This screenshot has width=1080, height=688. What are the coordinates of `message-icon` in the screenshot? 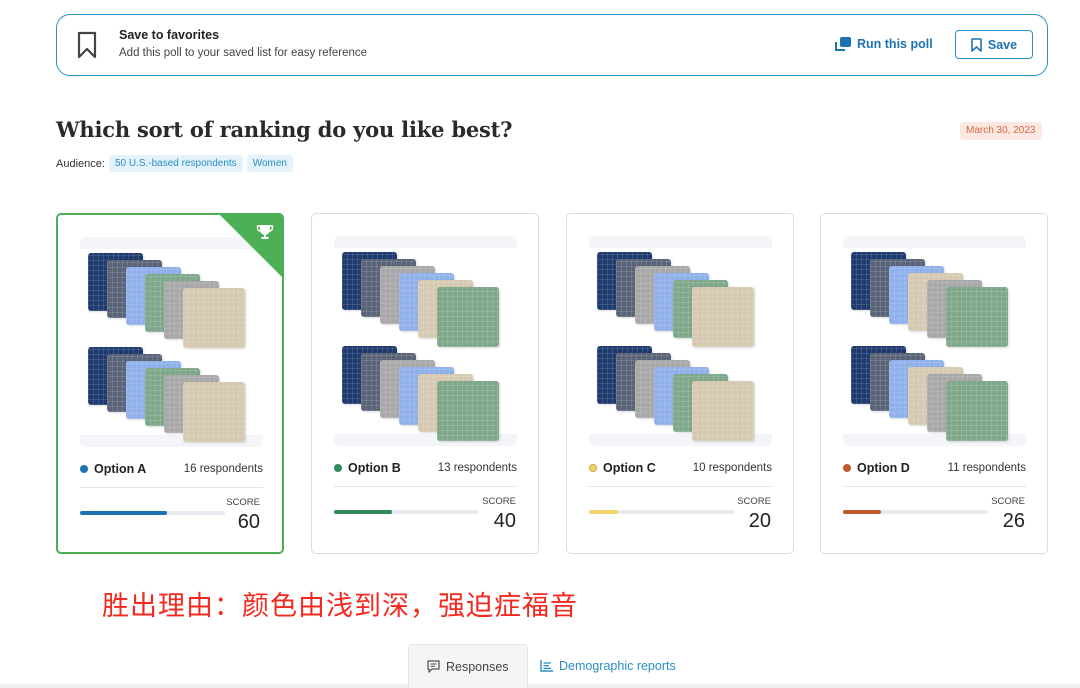 It's located at (433, 666).